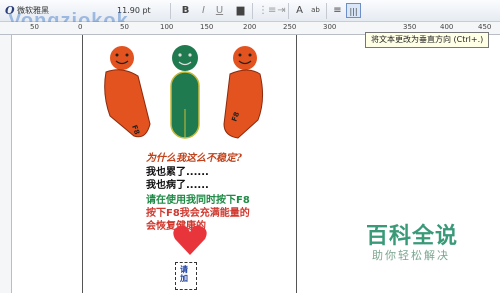 The image size is (500, 293). I want to click on ruler-mark: 200, so click(250, 27).